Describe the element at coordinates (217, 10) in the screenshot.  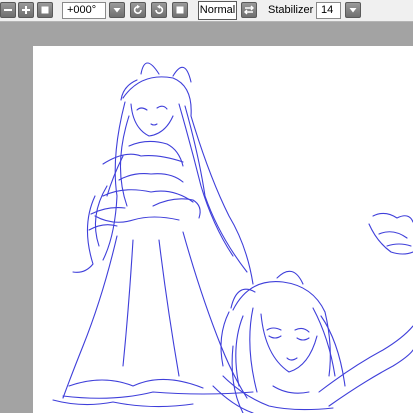
I see `blend-mode-field: Normal` at that location.